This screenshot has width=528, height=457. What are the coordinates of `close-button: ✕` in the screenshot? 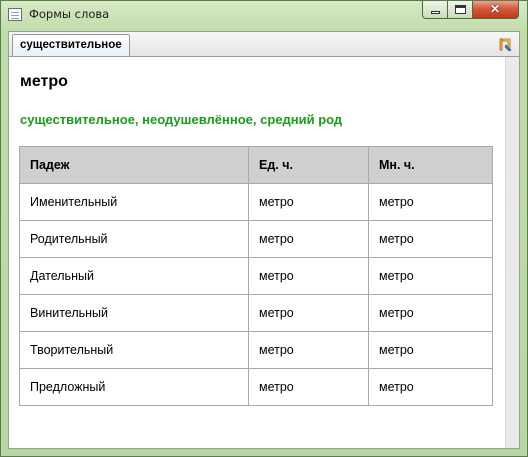 It's located at (496, 10).